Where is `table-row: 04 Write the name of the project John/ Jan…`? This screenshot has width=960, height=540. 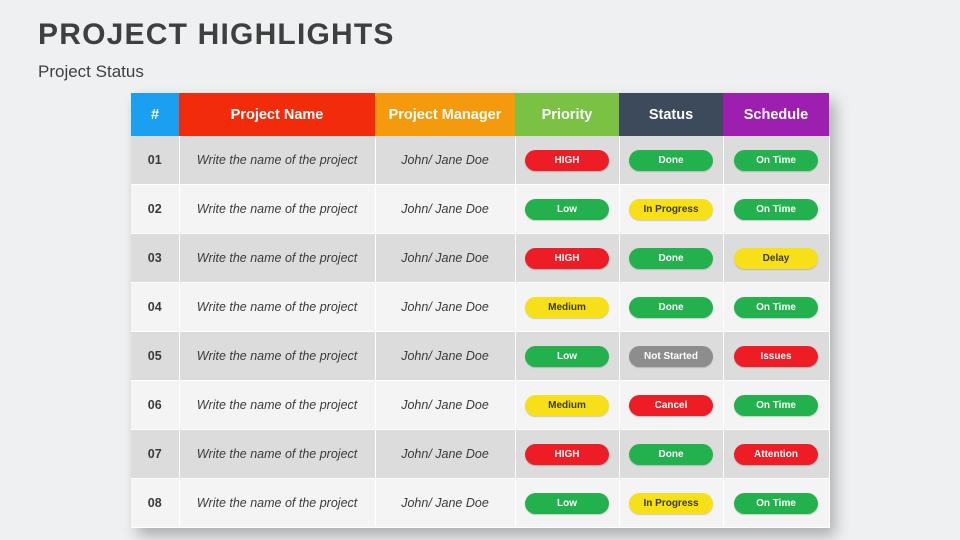
table-row: 04 Write the name of the project John/ Jan… is located at coordinates (480, 307).